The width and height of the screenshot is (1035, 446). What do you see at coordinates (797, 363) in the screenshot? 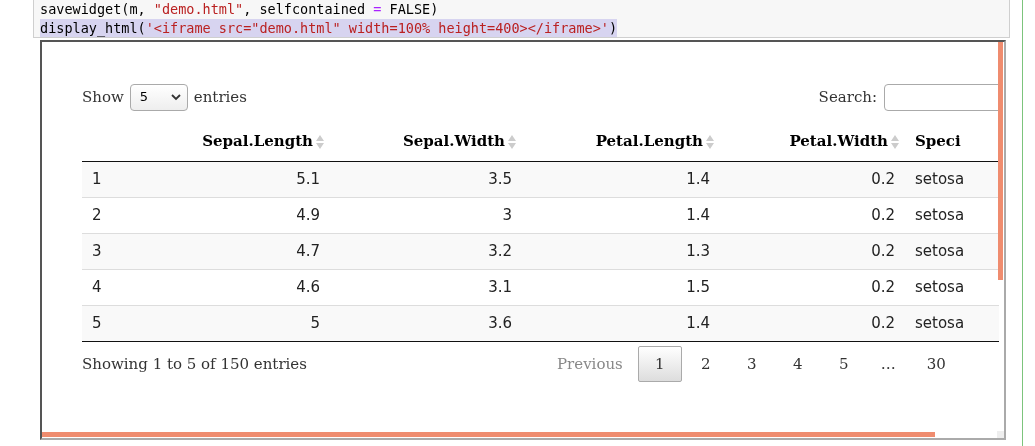
I see `page-button: 4` at bounding box center [797, 363].